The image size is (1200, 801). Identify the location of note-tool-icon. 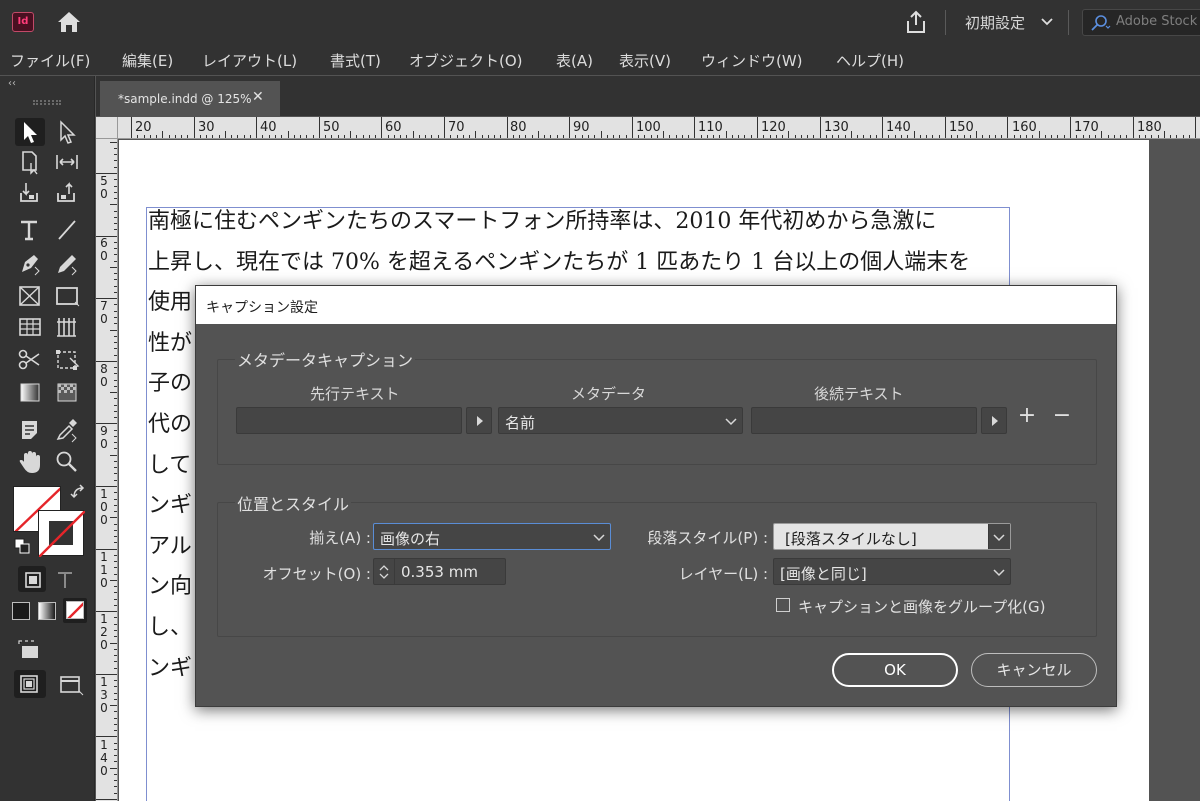
(30, 430).